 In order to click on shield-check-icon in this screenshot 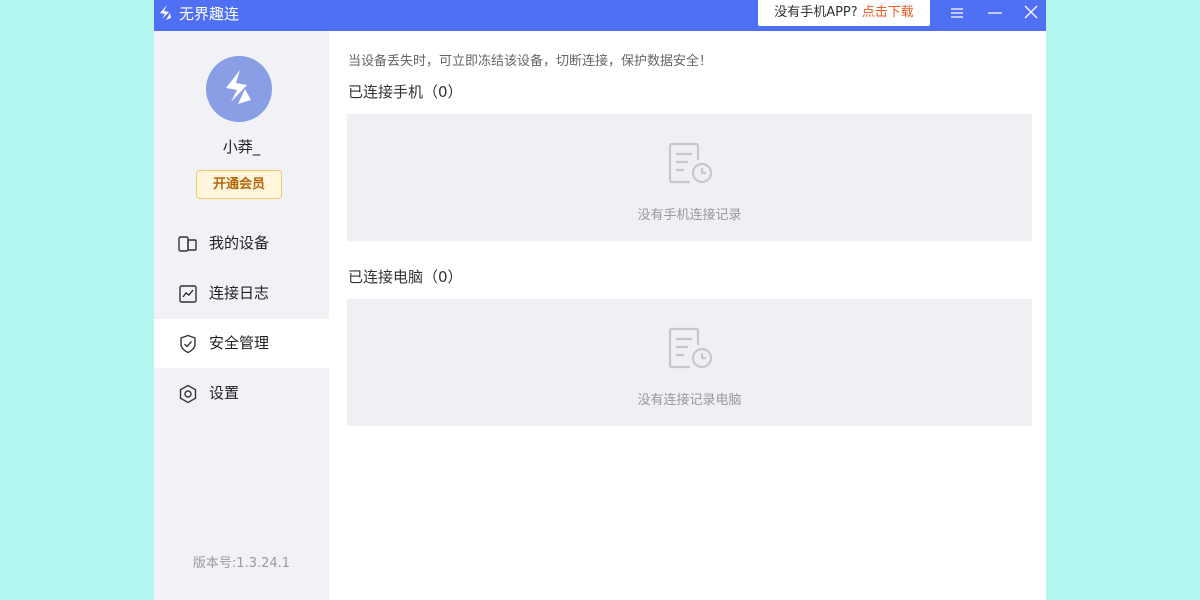, I will do `click(188, 344)`.